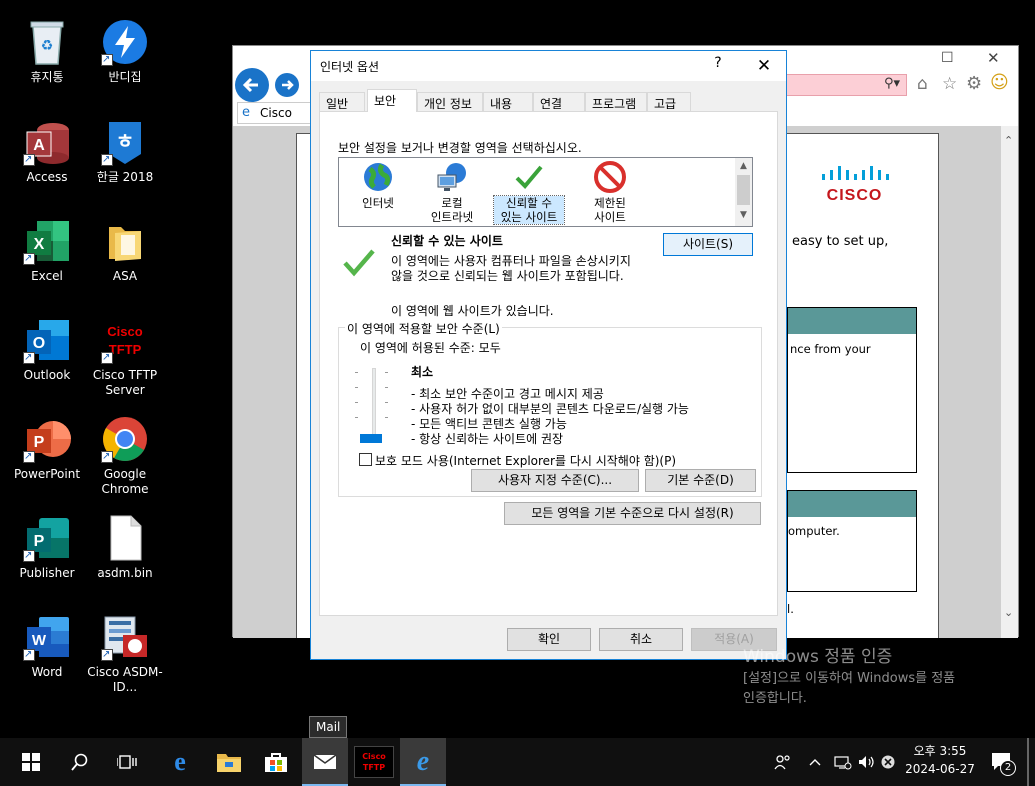  What do you see at coordinates (782, 762) in the screenshot?
I see `people-icon` at bounding box center [782, 762].